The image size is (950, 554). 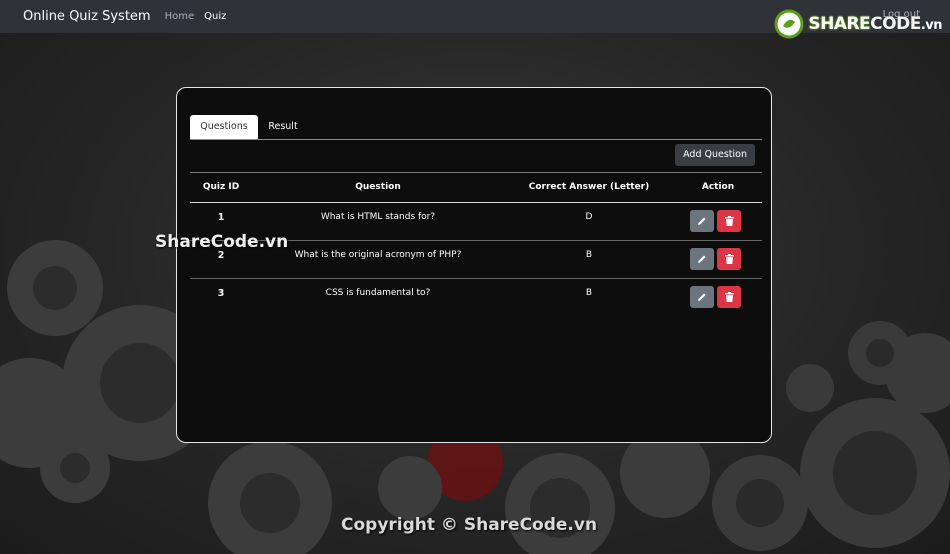 What do you see at coordinates (378, 187) in the screenshot?
I see `column-header-question: Question` at bounding box center [378, 187].